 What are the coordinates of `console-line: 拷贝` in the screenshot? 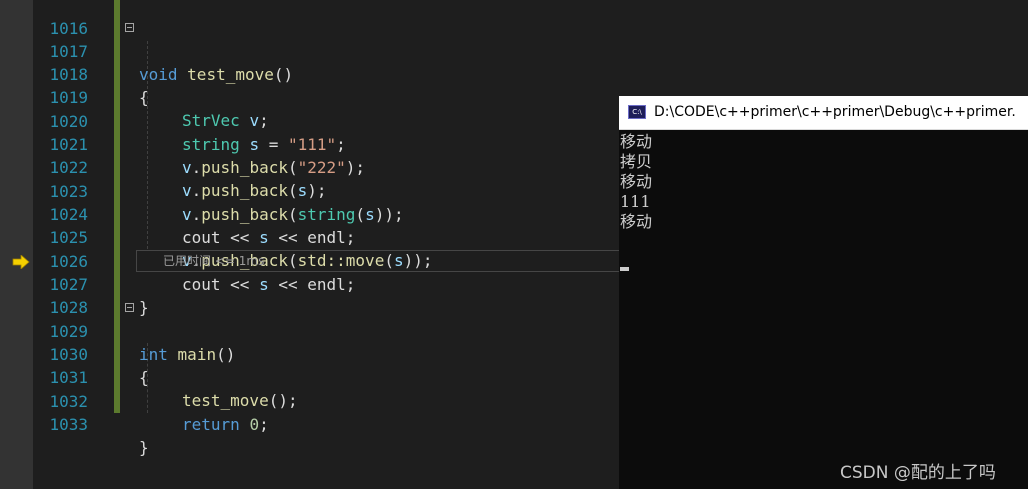 It's located at (636, 161).